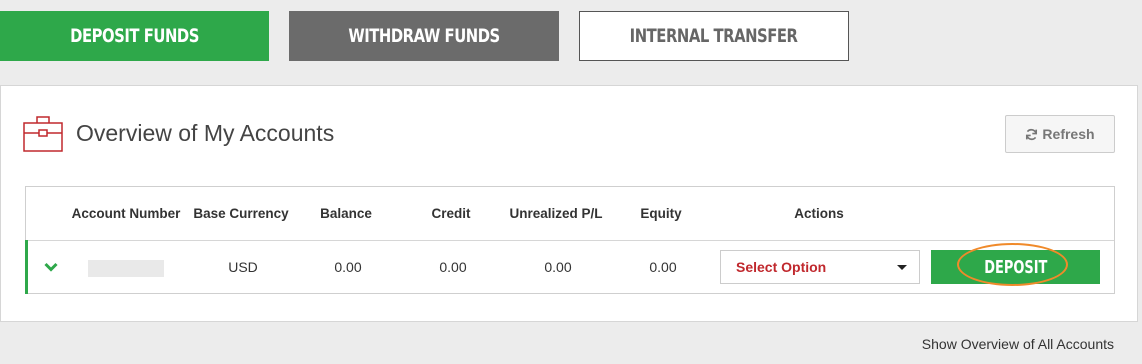  What do you see at coordinates (714, 36) in the screenshot?
I see `tab-internal-transfer: INTERNAL TRANSFER` at bounding box center [714, 36].